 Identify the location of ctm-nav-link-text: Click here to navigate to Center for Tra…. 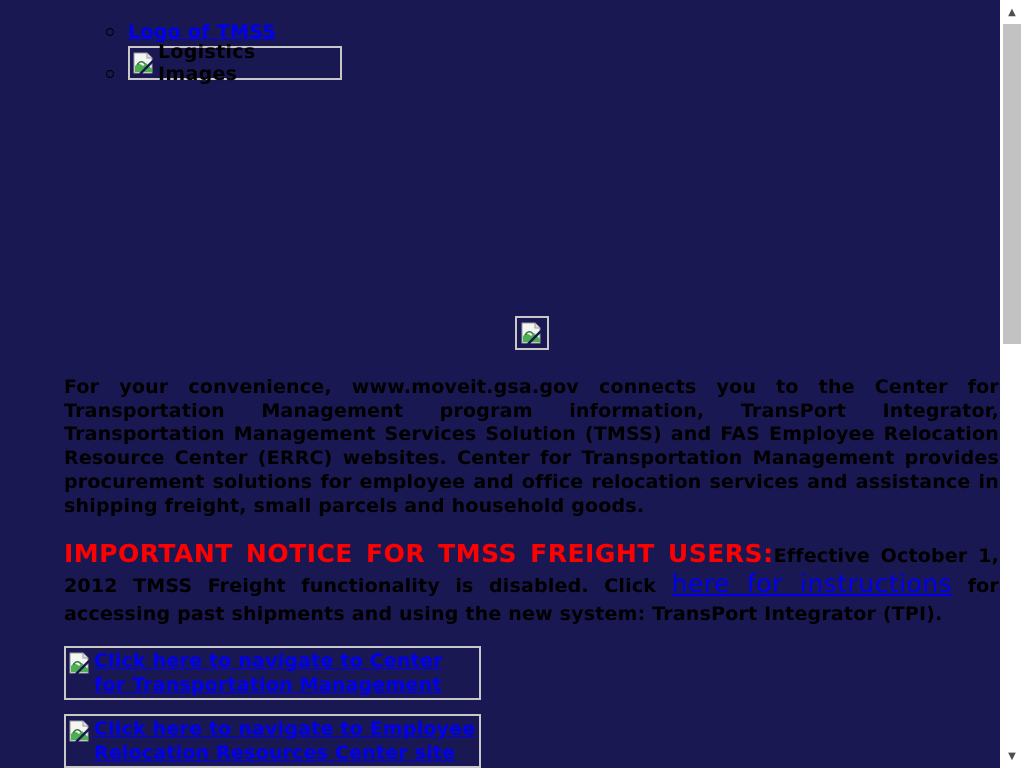
(268, 673).